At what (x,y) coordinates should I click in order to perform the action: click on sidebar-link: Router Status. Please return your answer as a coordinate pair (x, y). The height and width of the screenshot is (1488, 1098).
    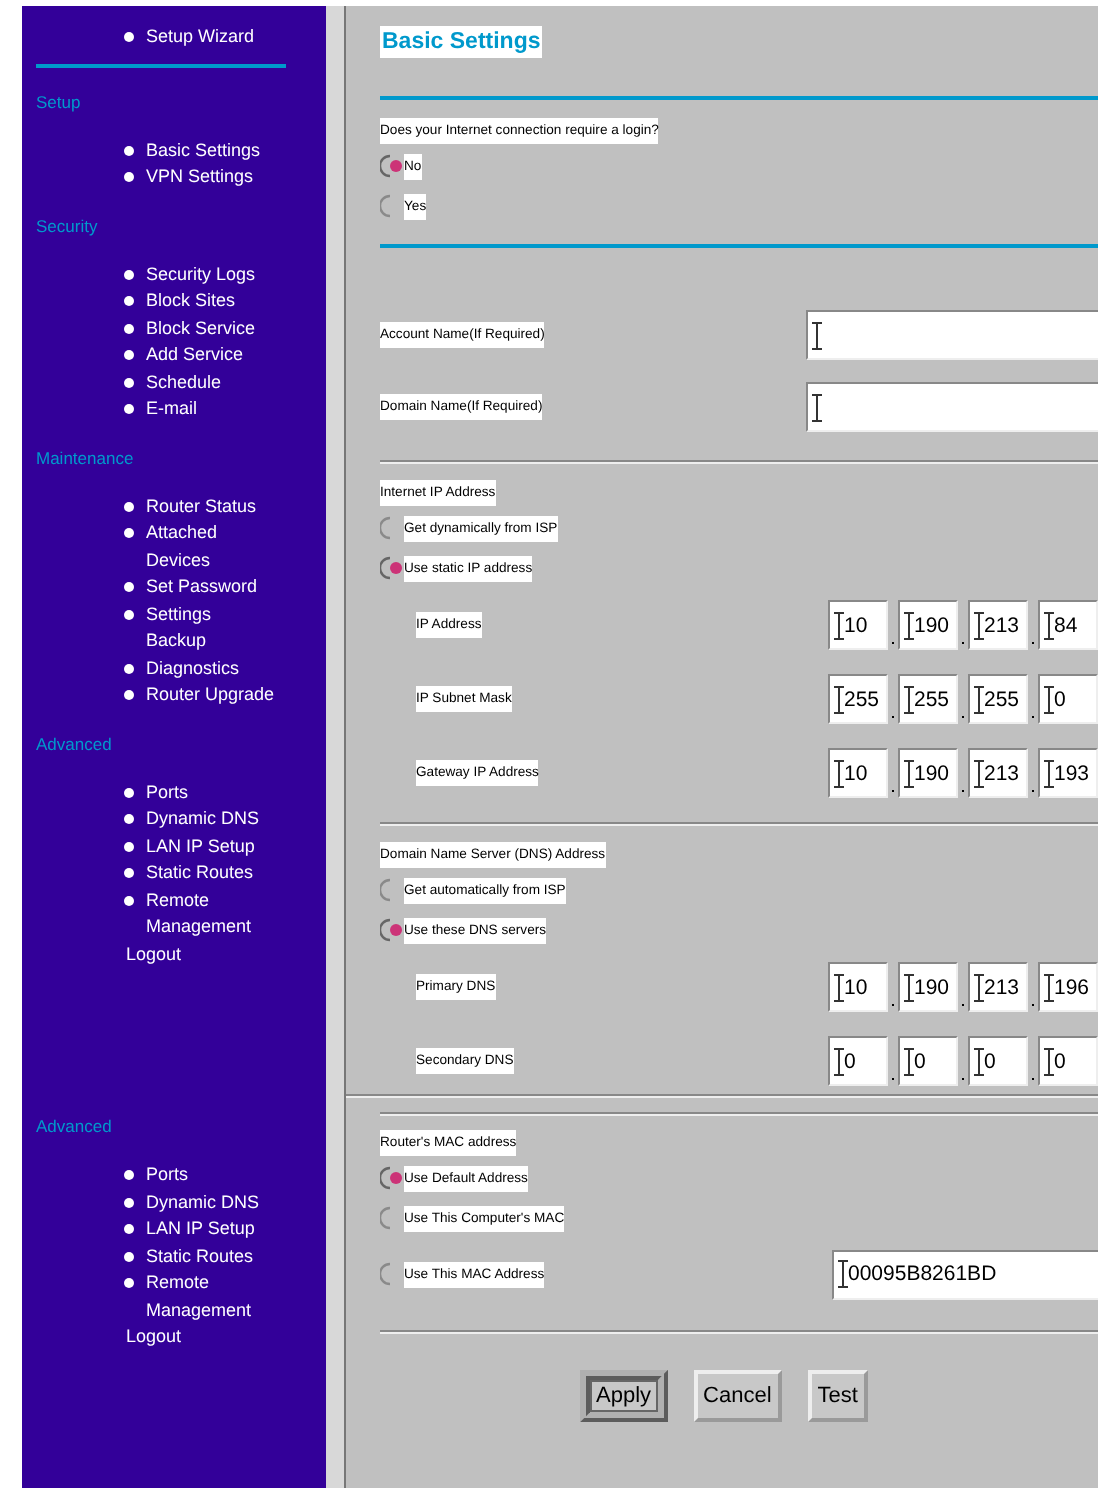
    Looking at the image, I should click on (201, 506).